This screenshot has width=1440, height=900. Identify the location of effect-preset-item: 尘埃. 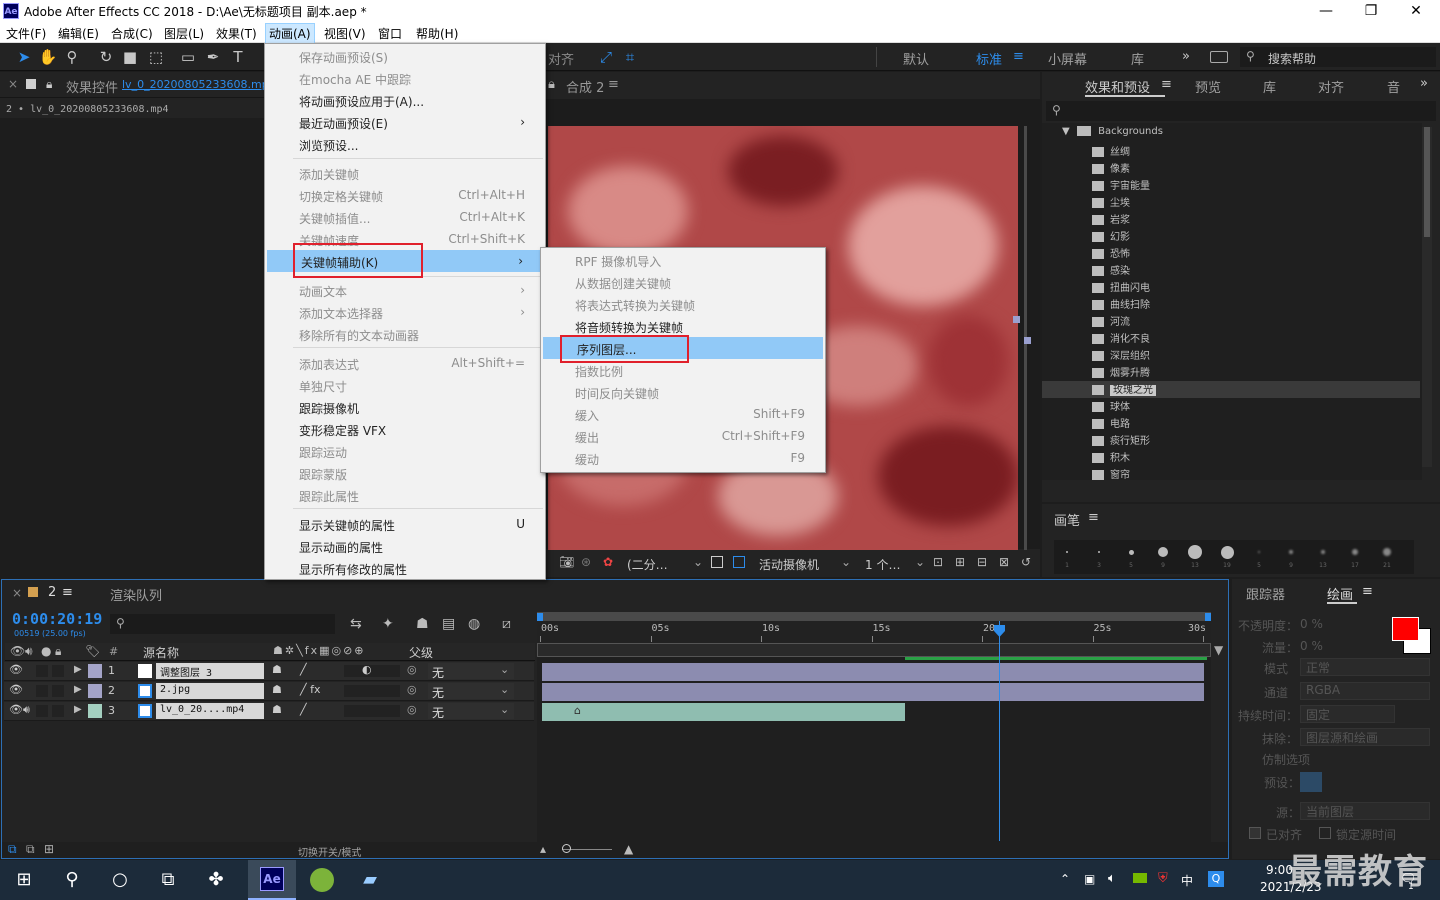
(1111, 202).